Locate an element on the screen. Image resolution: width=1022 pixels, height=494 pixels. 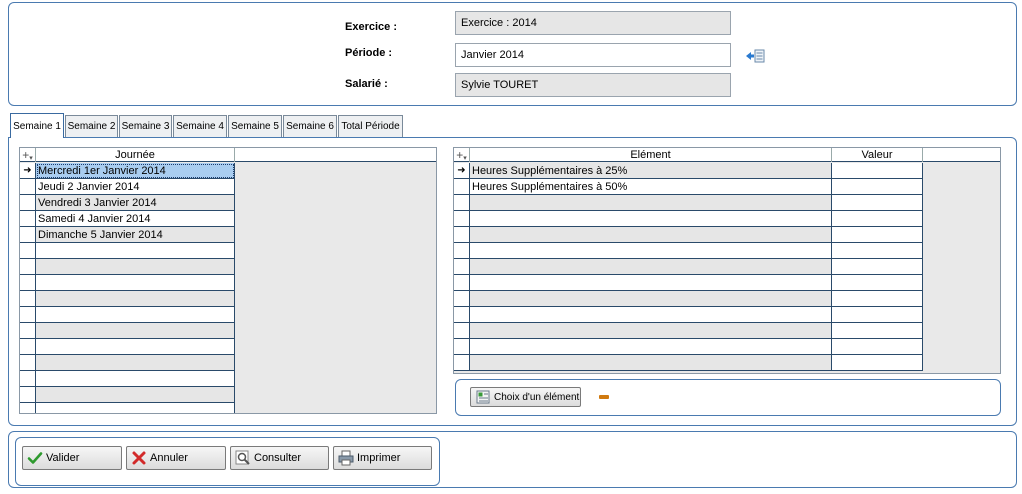
element-row: Heures Supplémentaires à 50% is located at coordinates (688, 187).